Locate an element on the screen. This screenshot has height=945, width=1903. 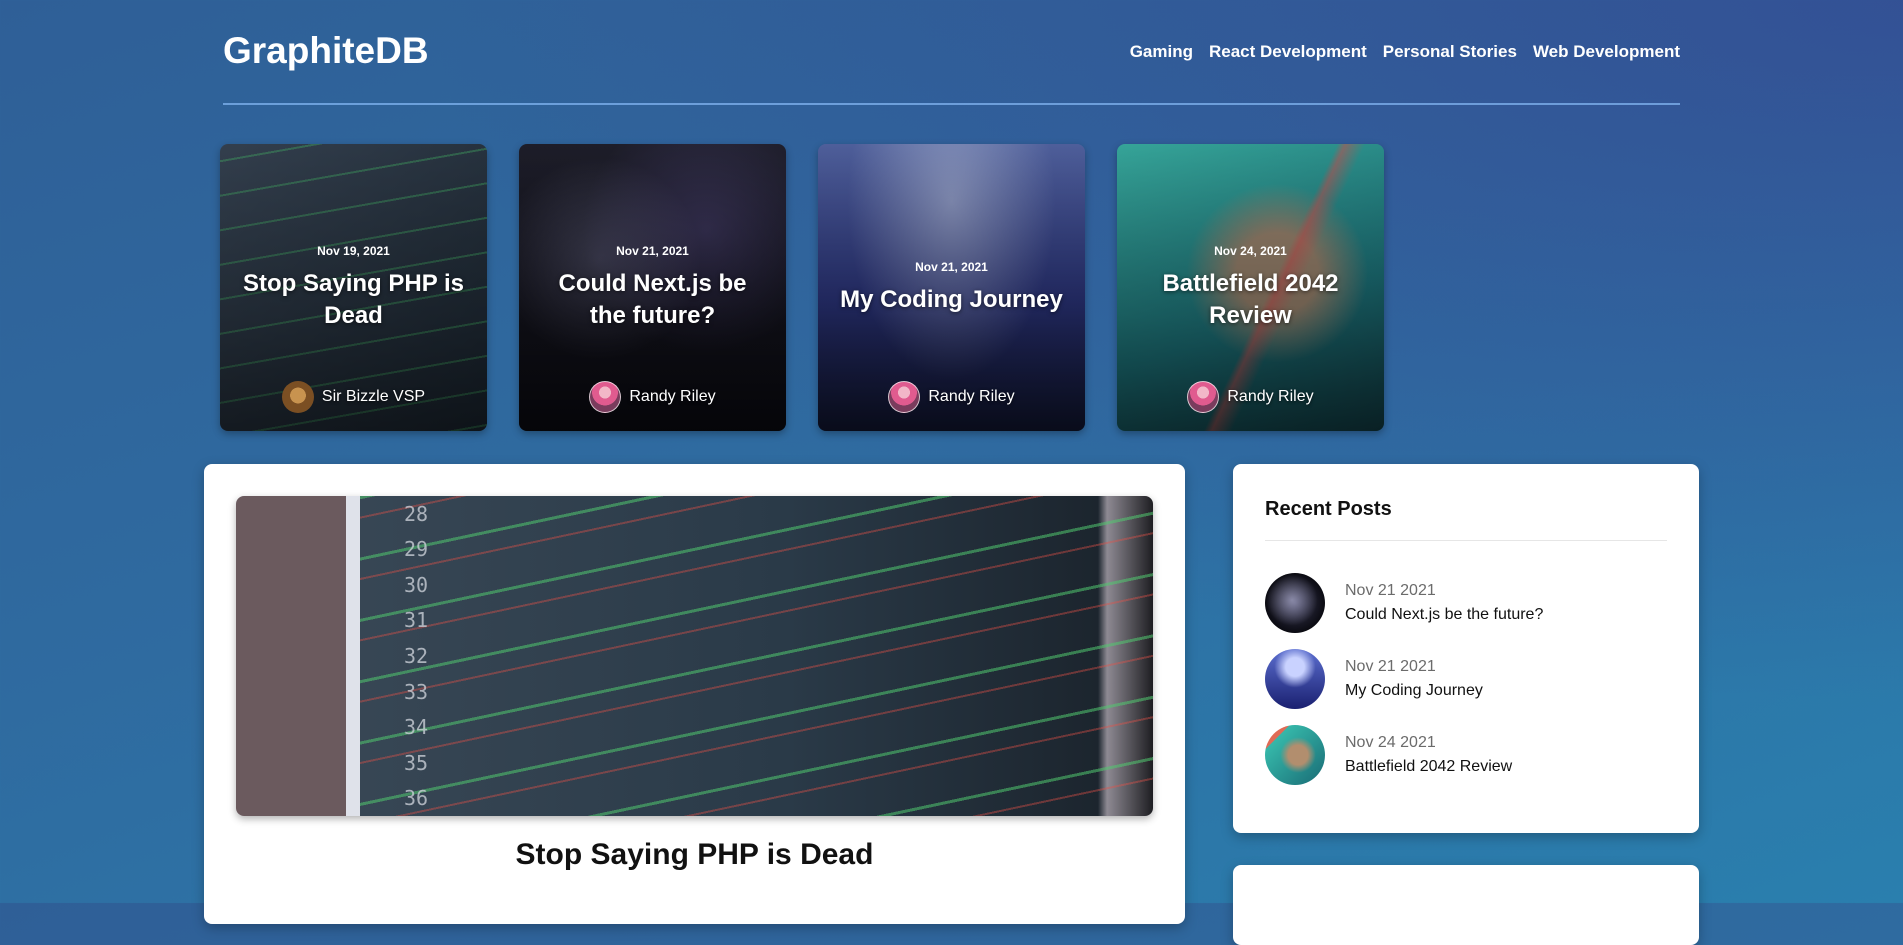
card-author: Sir Bizzle VSP is located at coordinates (353, 397).